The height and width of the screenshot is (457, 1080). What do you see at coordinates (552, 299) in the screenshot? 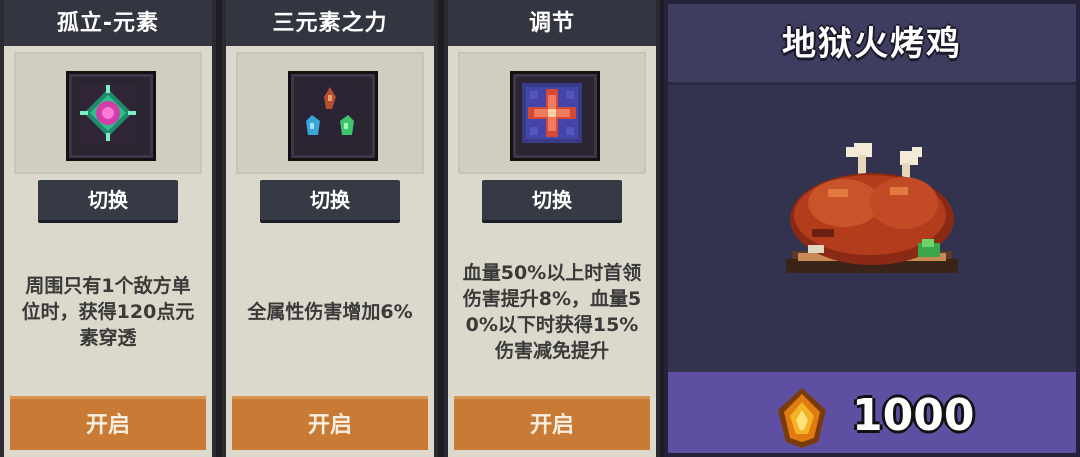
I see `desc-line: 伤害提升8%，血量5` at bounding box center [552, 299].